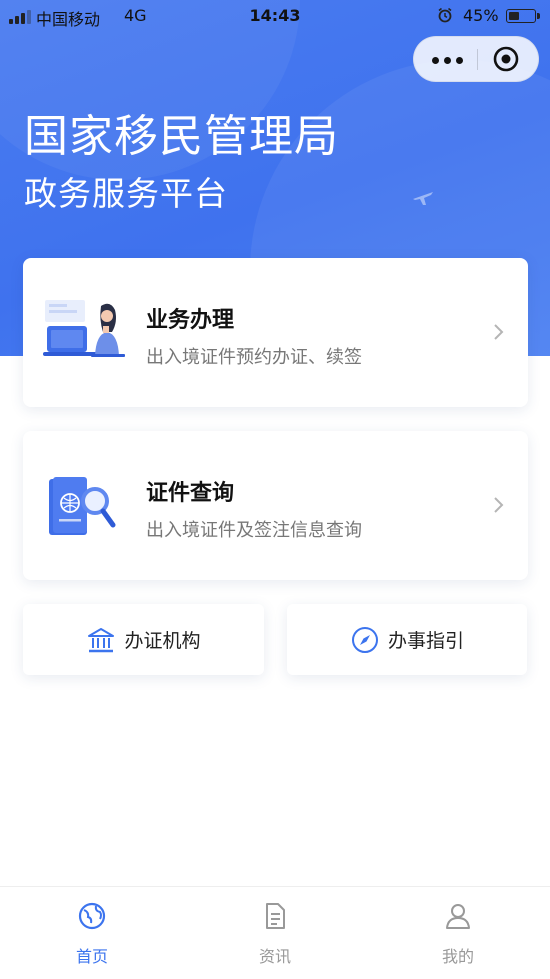 Image resolution: width=550 pixels, height=979 pixels. I want to click on document-icon, so click(275, 916).